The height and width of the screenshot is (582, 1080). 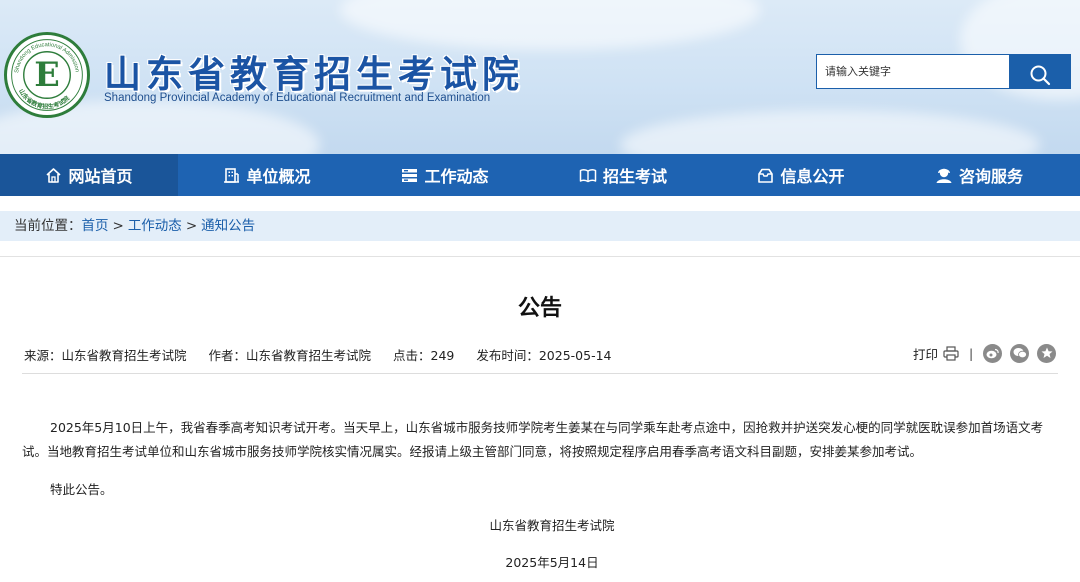 I want to click on logo-letter: E, so click(x=47, y=74).